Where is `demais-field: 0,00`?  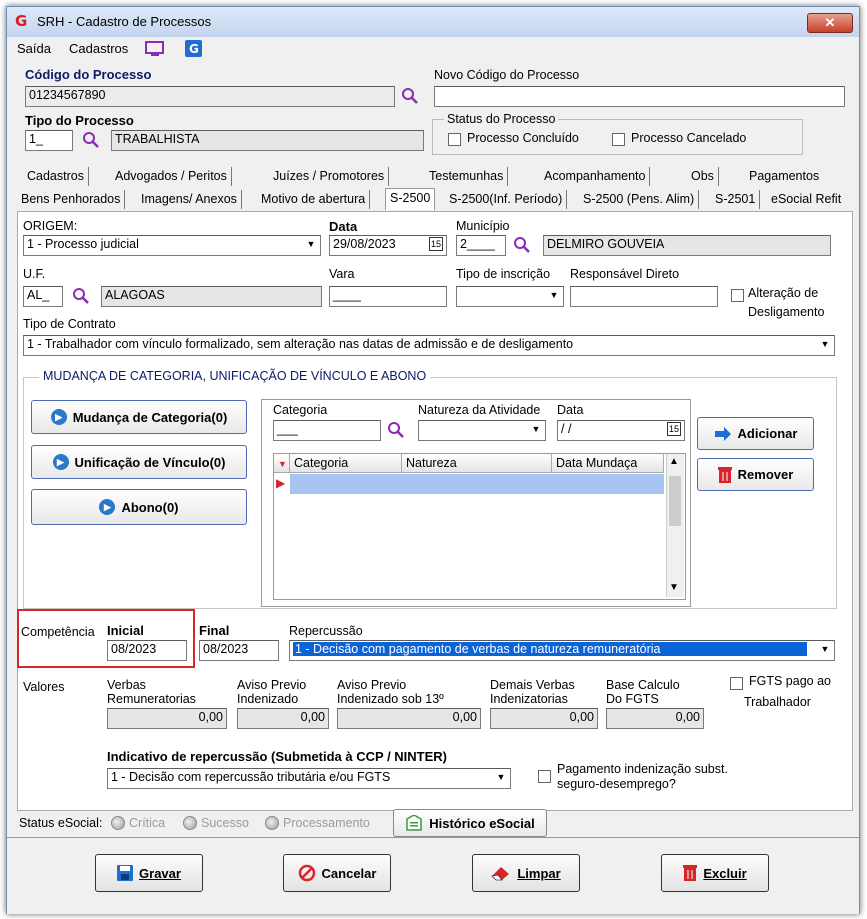
demais-field: 0,00 is located at coordinates (544, 718).